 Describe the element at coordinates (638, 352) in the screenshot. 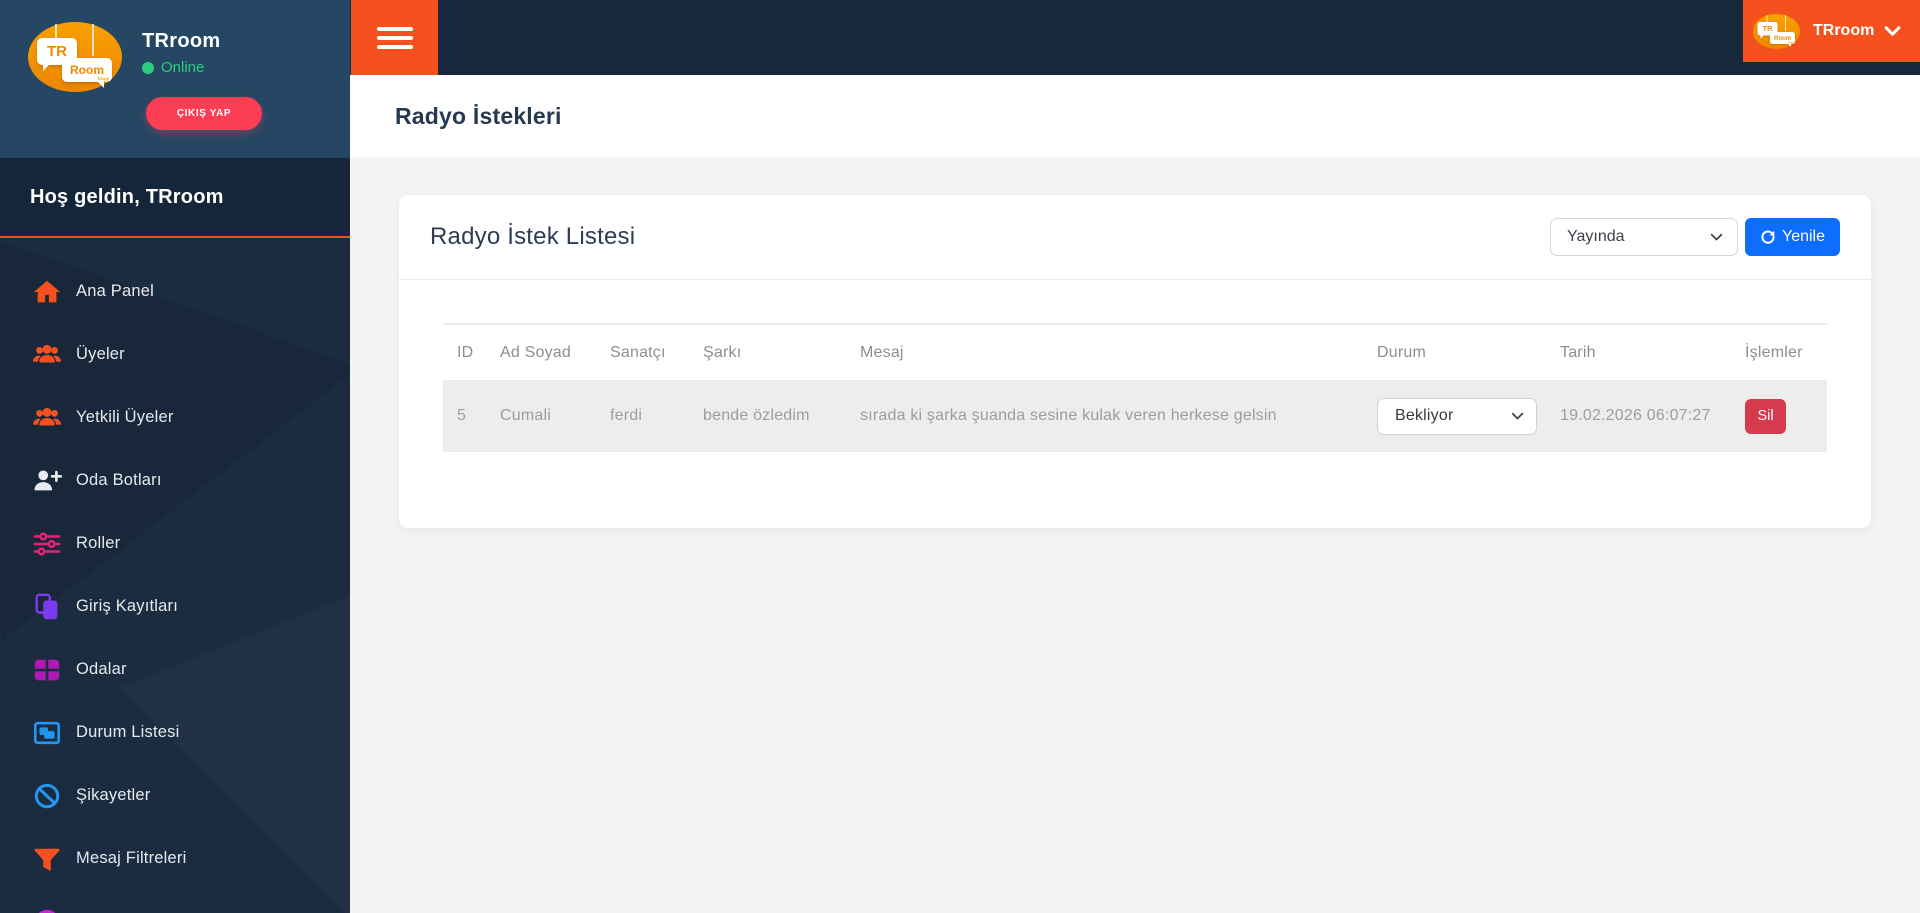

I see `column-header-artist: Sanatçı` at that location.